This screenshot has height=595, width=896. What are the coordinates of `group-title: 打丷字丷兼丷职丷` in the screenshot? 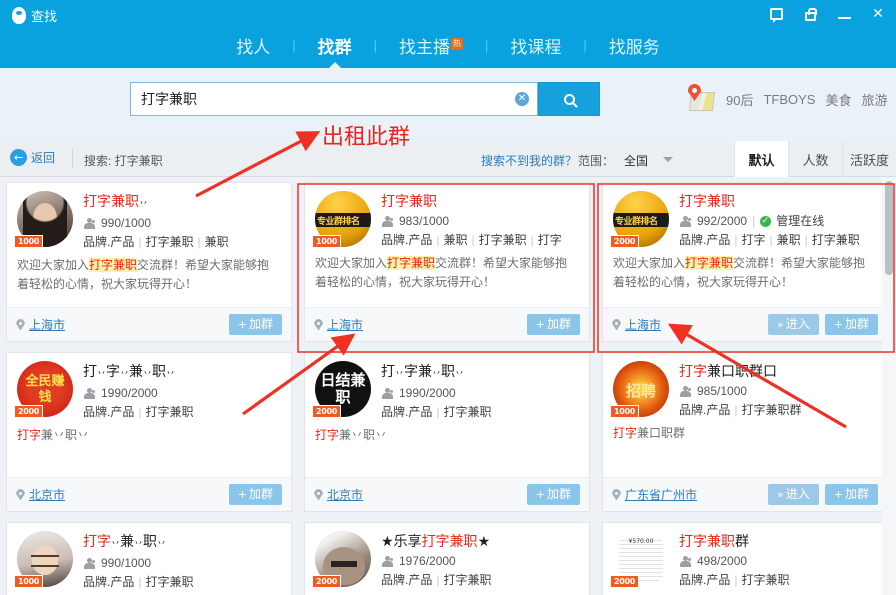 It's located at (182, 372).